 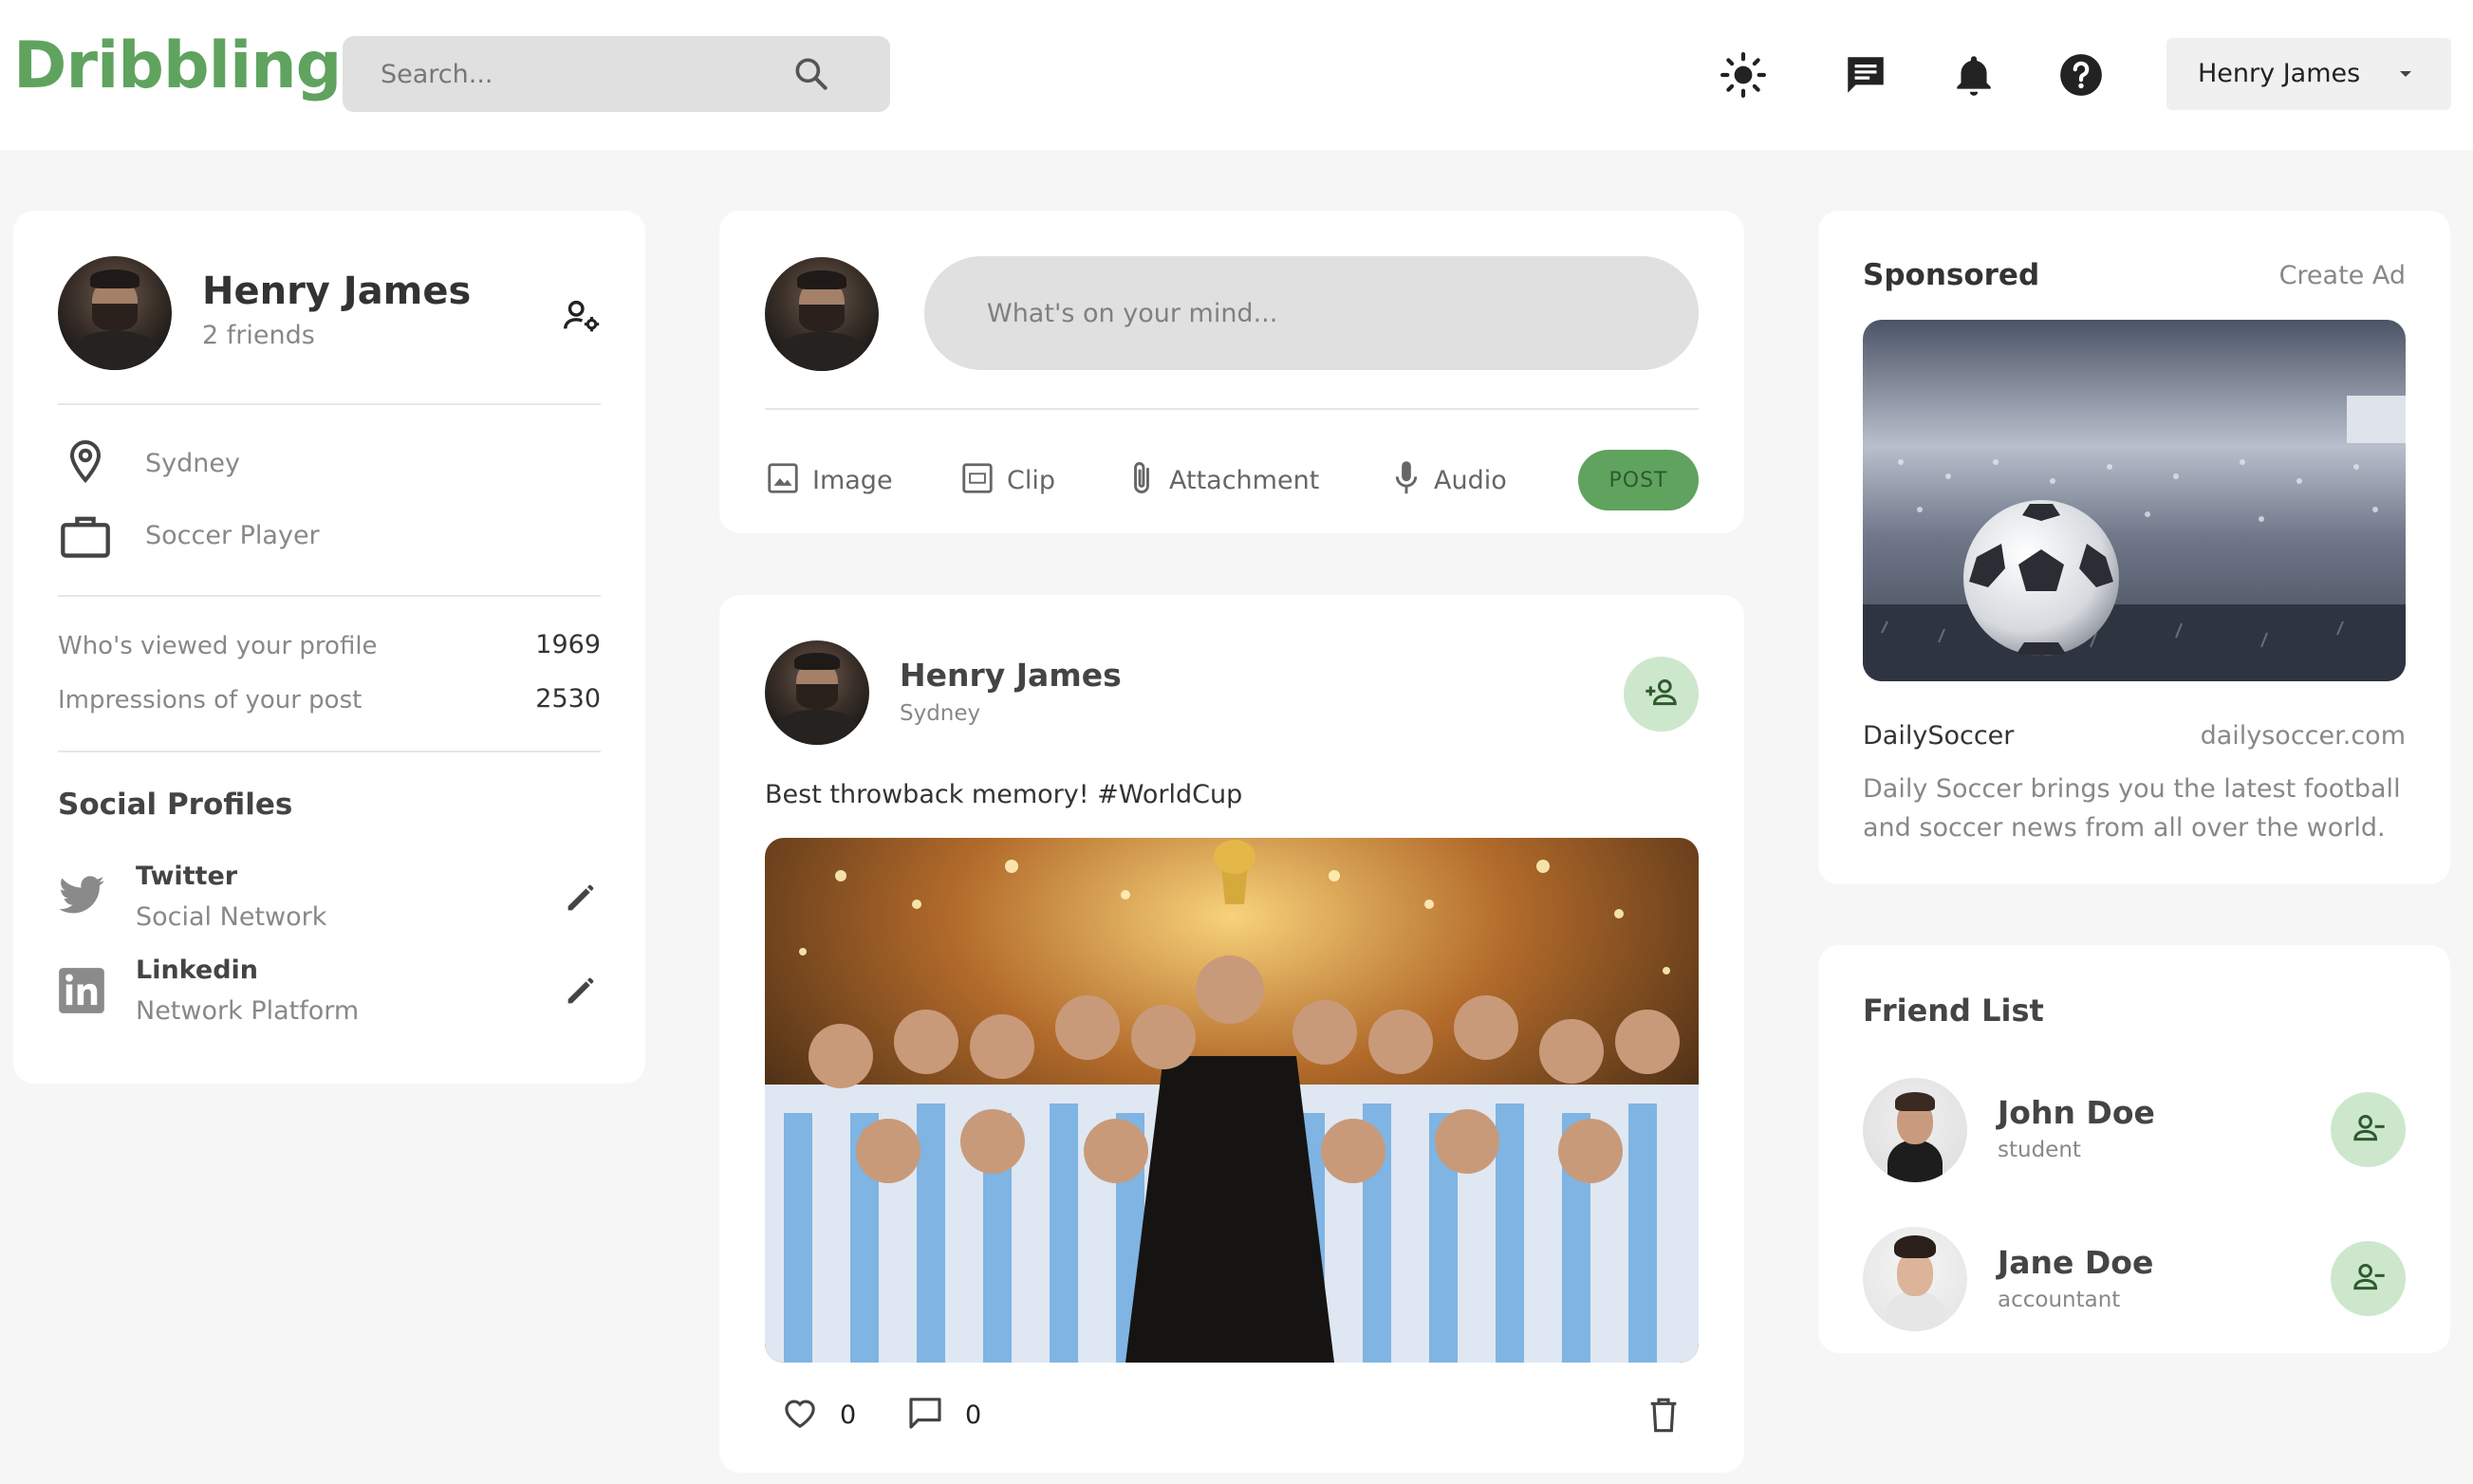 What do you see at coordinates (1470, 480) in the screenshot?
I see `audio-action-label: Audio` at bounding box center [1470, 480].